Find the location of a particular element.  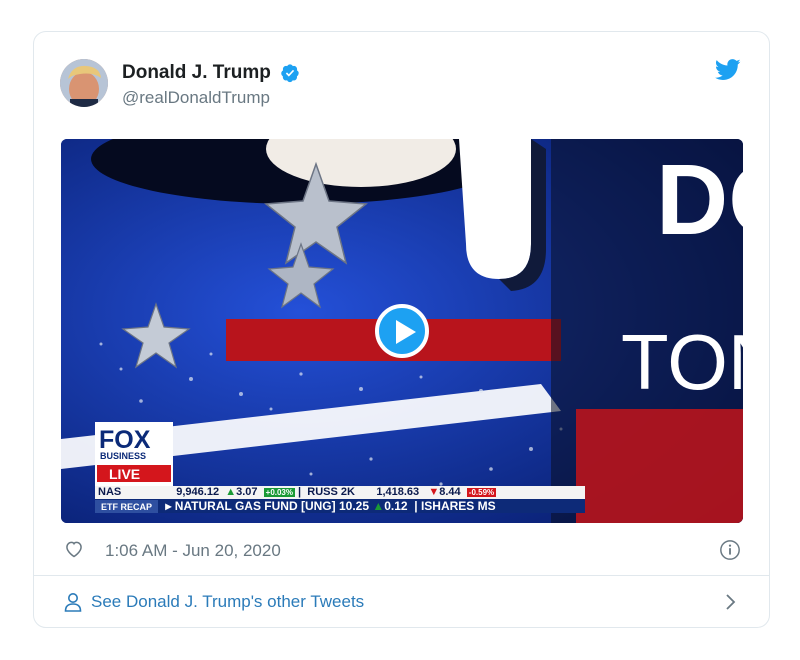

tweet-meta: 1:06 AM - Jun 20, 2020 is located at coordinates (402, 550).